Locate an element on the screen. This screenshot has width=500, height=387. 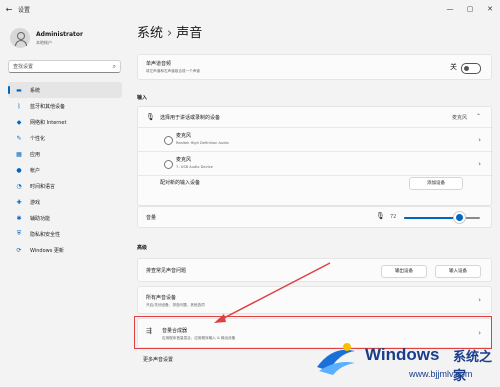
arrow-line is located at coordinates (276, 291).